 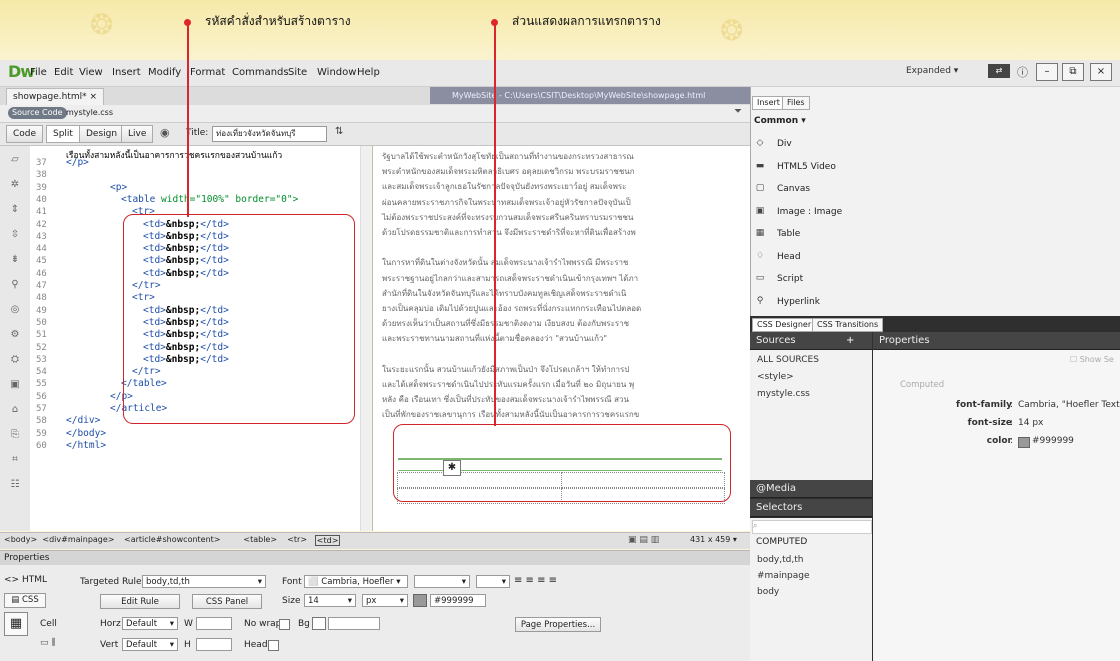 I want to click on insert-item: Hyperlink, so click(x=798, y=302).